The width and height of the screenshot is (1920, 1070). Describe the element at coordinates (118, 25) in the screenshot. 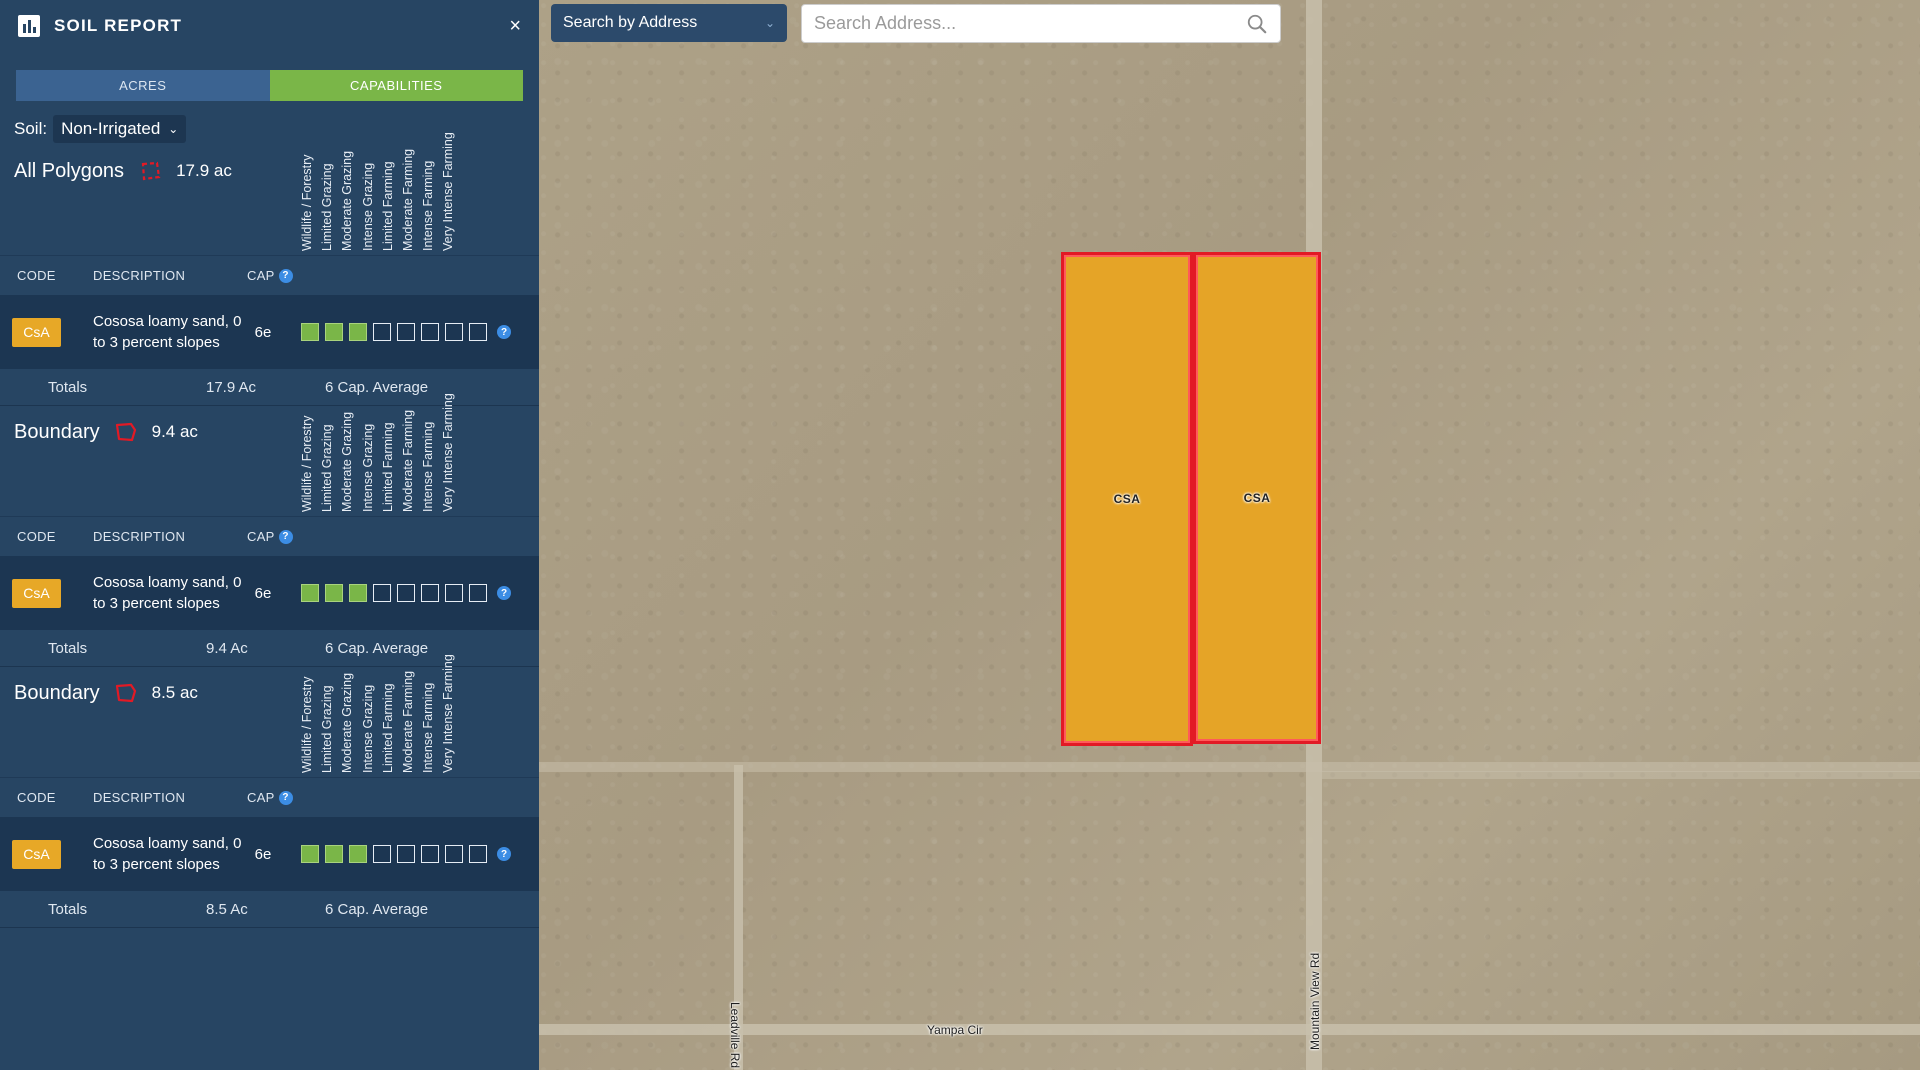

I see `panel-title: SOIL REPORT` at that location.